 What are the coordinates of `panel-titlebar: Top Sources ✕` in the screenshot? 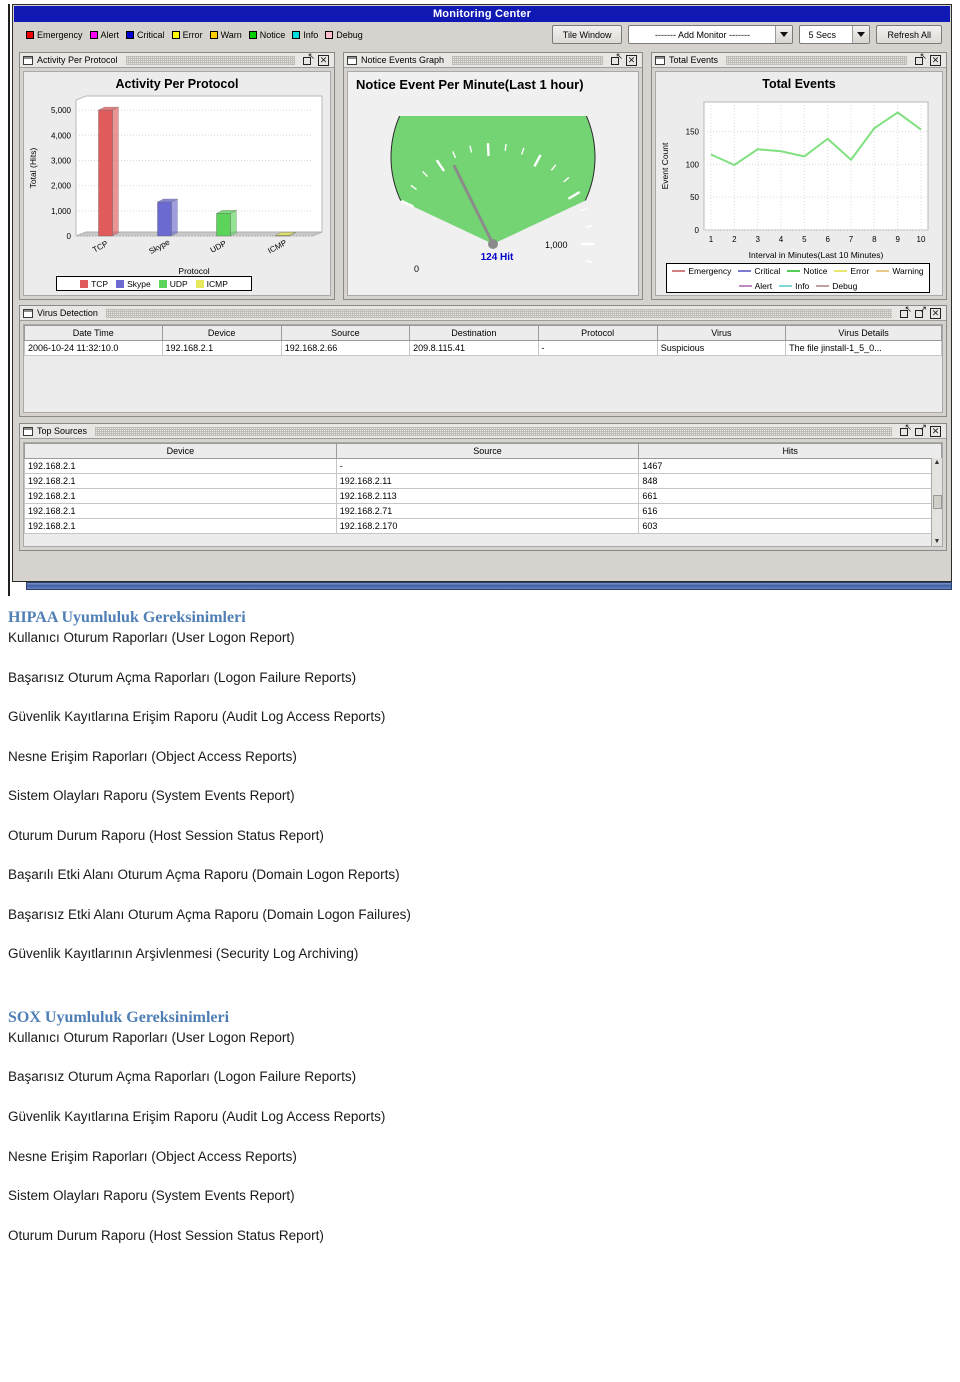 It's located at (483, 431).